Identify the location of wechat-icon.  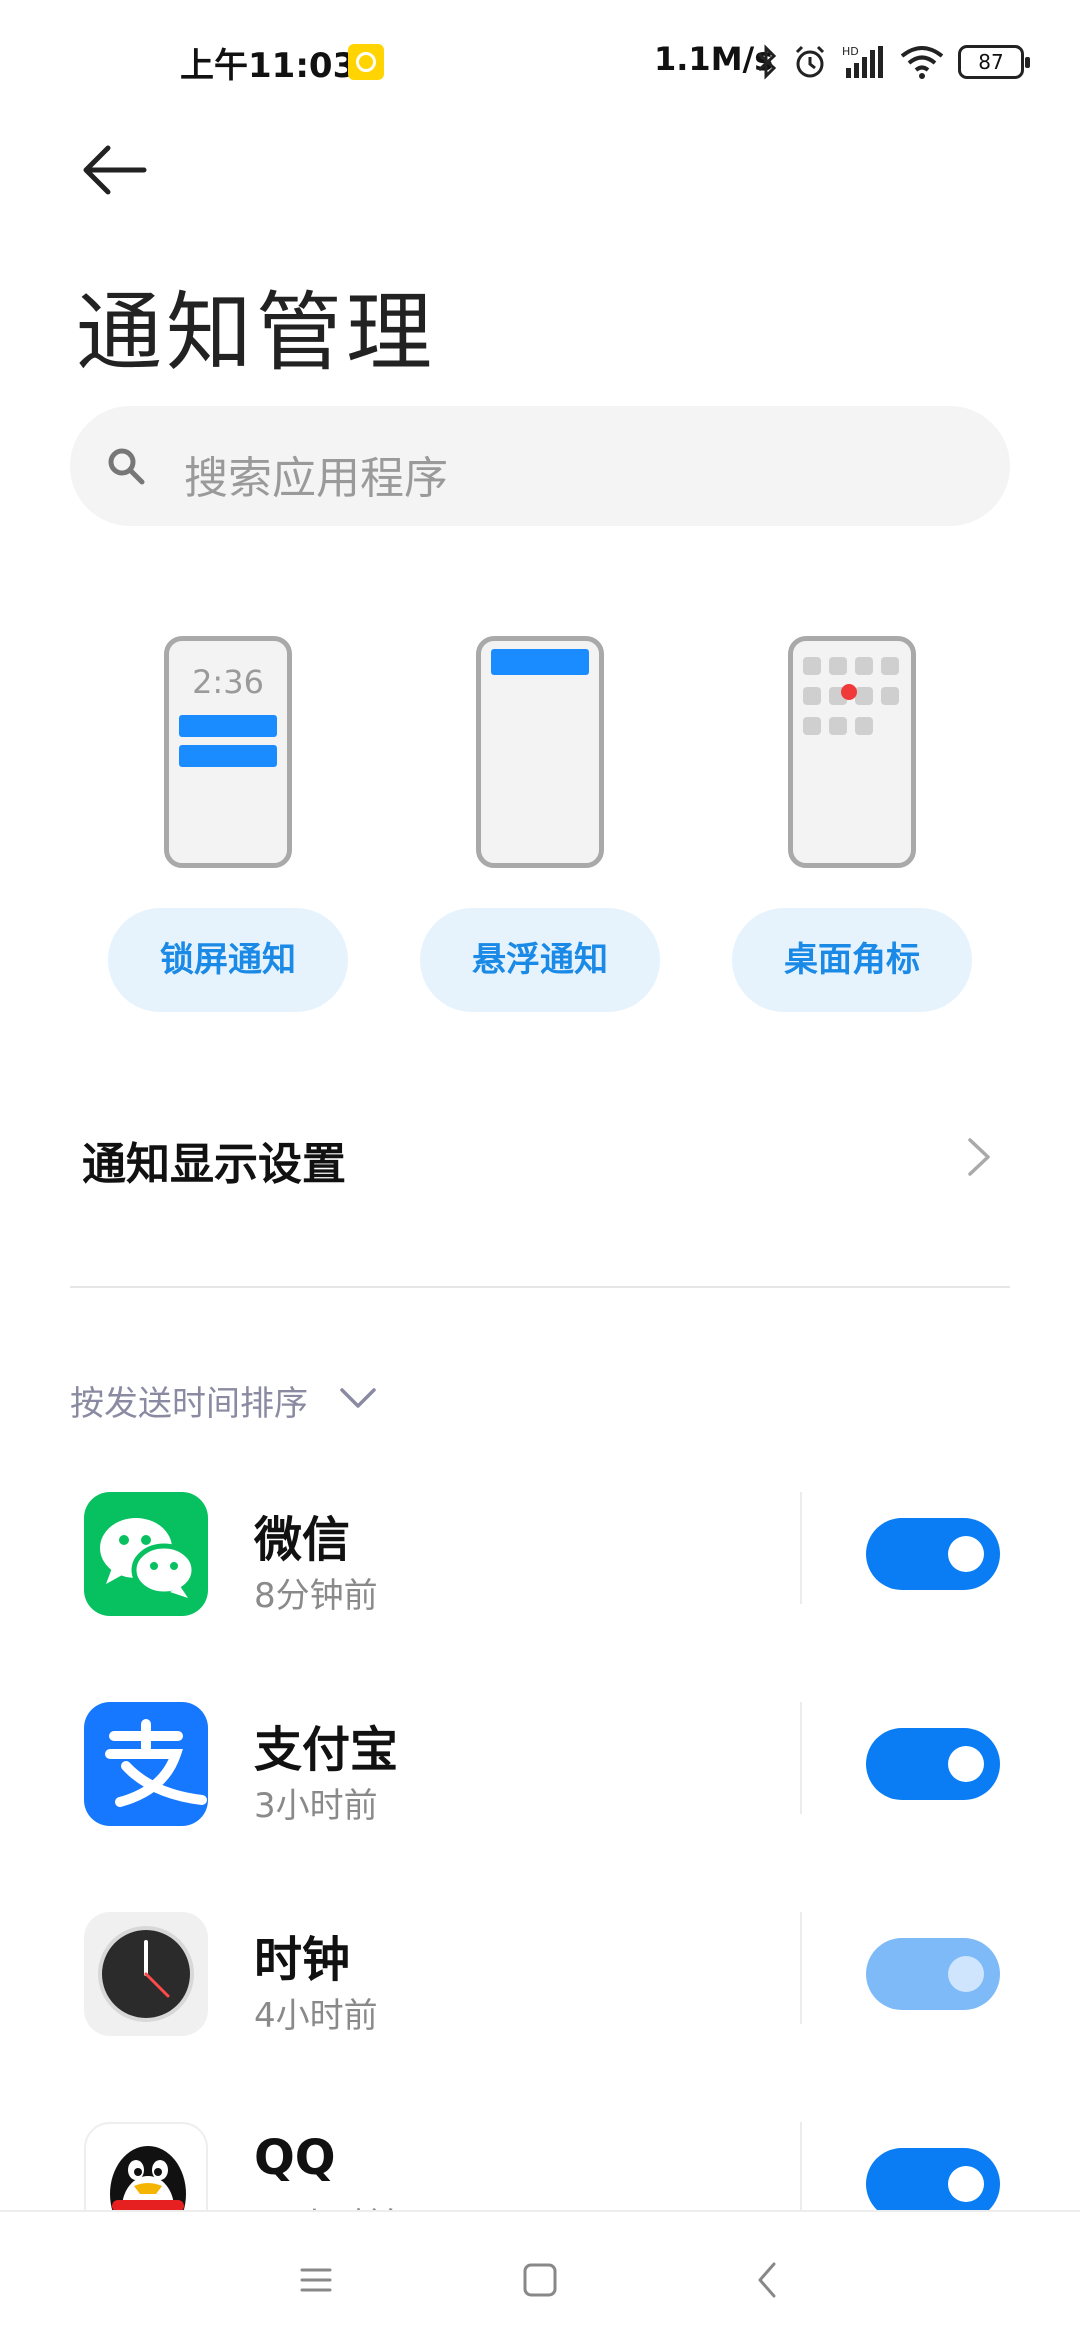
(146, 1554).